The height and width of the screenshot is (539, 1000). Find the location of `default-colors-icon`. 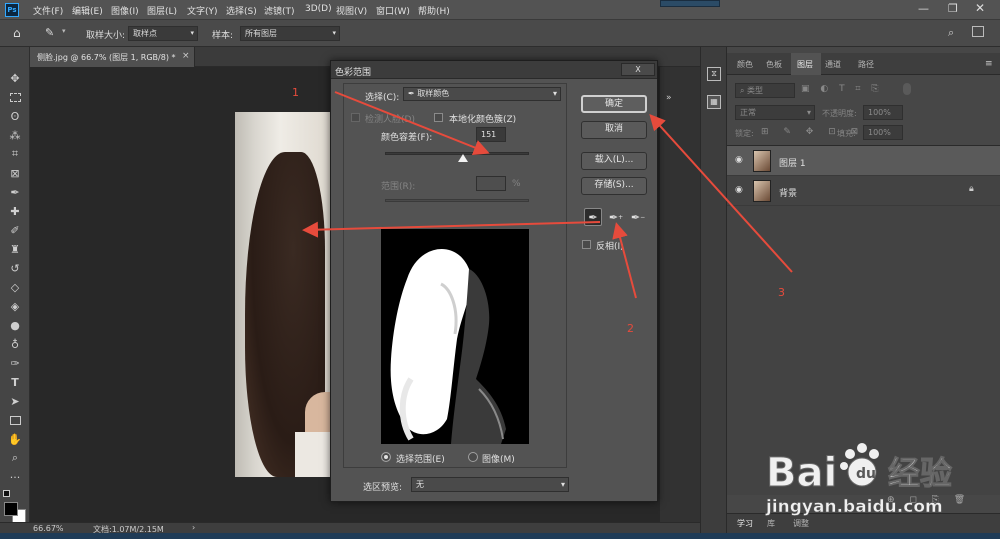

default-colors-icon is located at coordinates (6, 493).